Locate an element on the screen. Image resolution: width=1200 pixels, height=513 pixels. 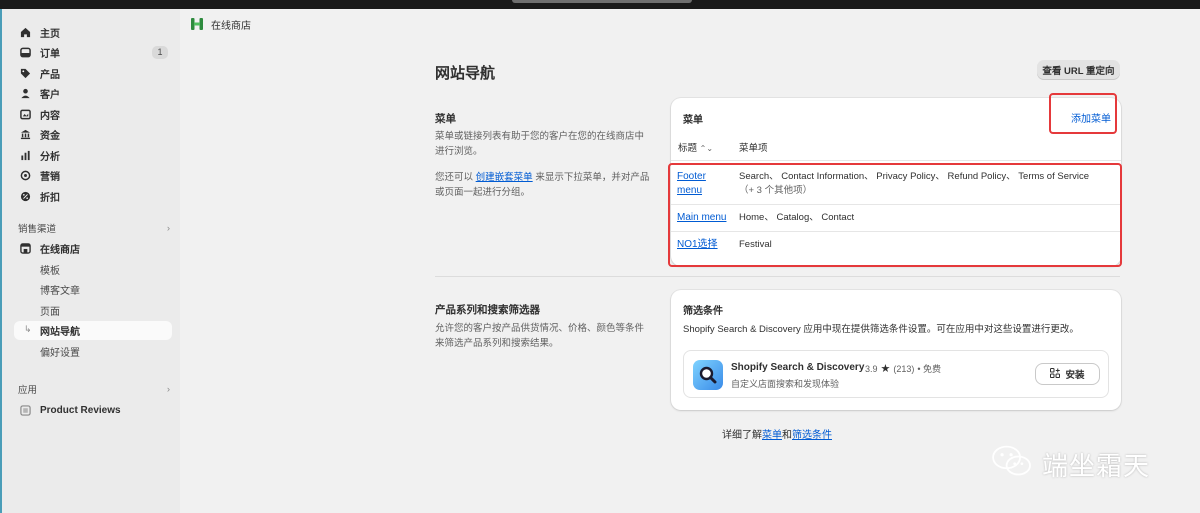
sidebar-item-label: 产品 is located at coordinates (50, 75).